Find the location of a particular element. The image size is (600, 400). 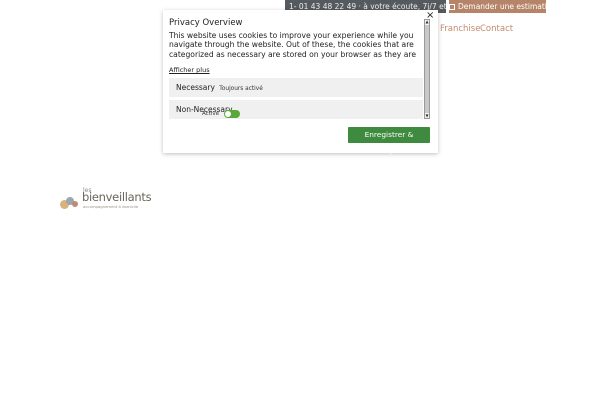

logo-tagline: accompagnement à domicile is located at coordinates (111, 206).